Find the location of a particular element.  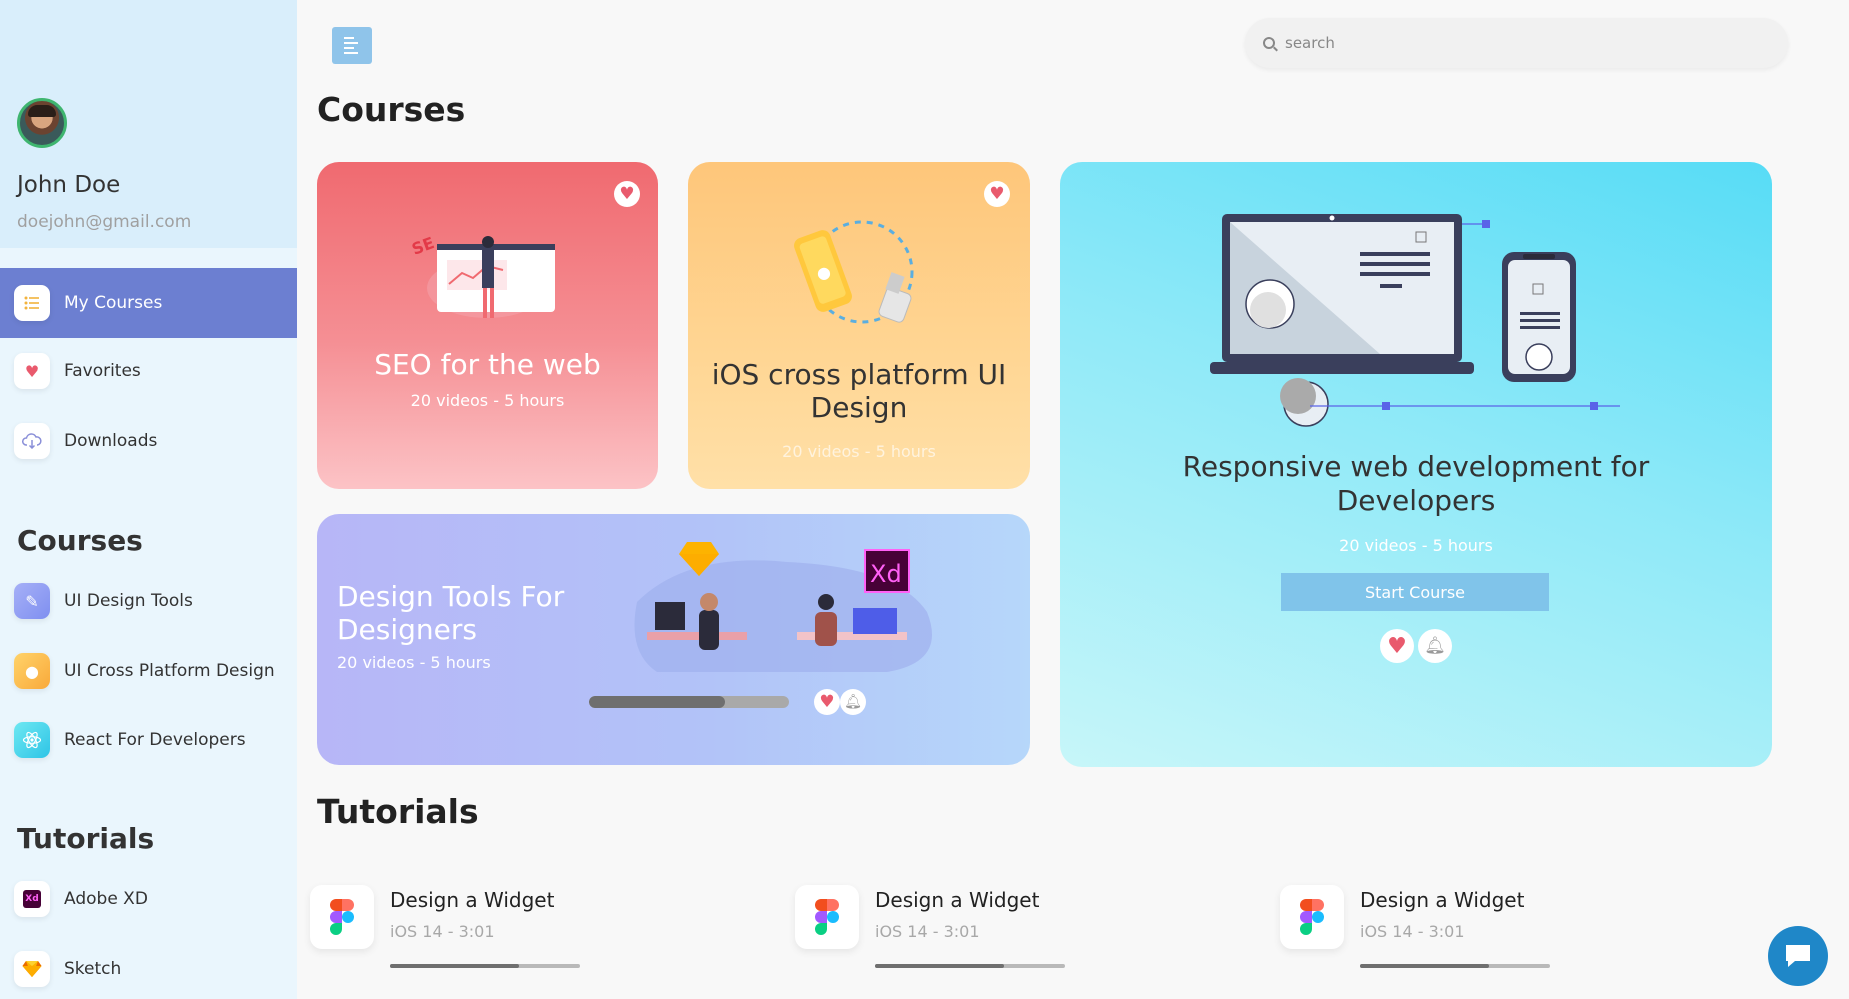

course-card-seo: ♥ SE SEO for the web 20 videos - 5 hours is located at coordinates (487, 325).